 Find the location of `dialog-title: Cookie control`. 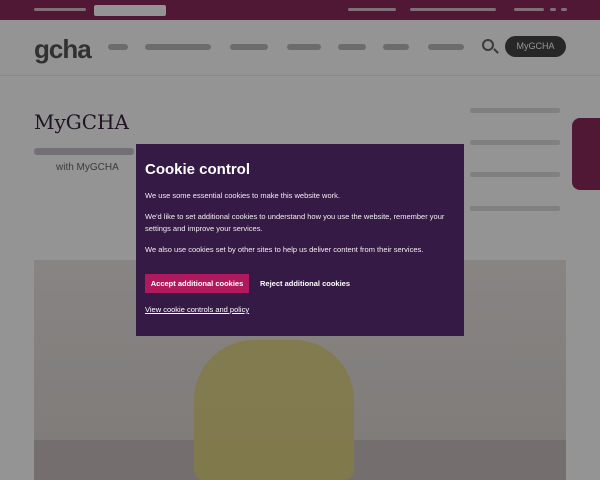

dialog-title: Cookie control is located at coordinates (198, 169).